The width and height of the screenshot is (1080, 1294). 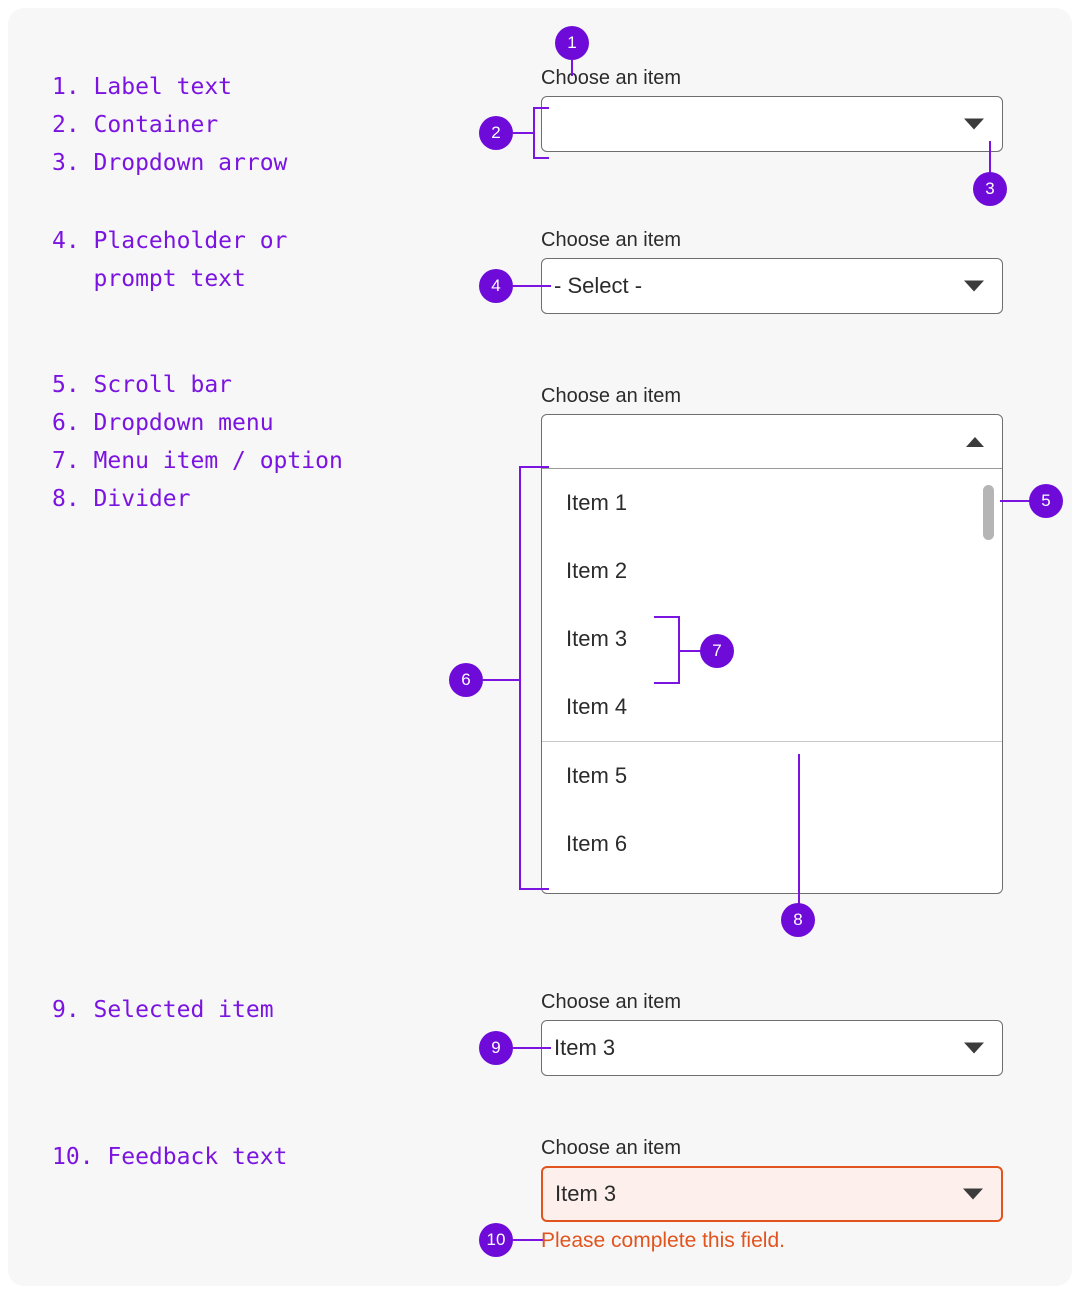 What do you see at coordinates (990, 189) in the screenshot?
I see `callout-badge-3: 3` at bounding box center [990, 189].